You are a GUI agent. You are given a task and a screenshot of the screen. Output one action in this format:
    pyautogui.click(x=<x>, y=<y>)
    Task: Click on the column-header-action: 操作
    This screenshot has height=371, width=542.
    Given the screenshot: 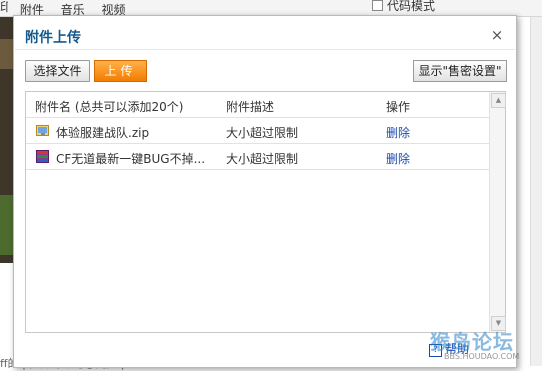 What is the action you would take?
    pyautogui.click(x=398, y=107)
    